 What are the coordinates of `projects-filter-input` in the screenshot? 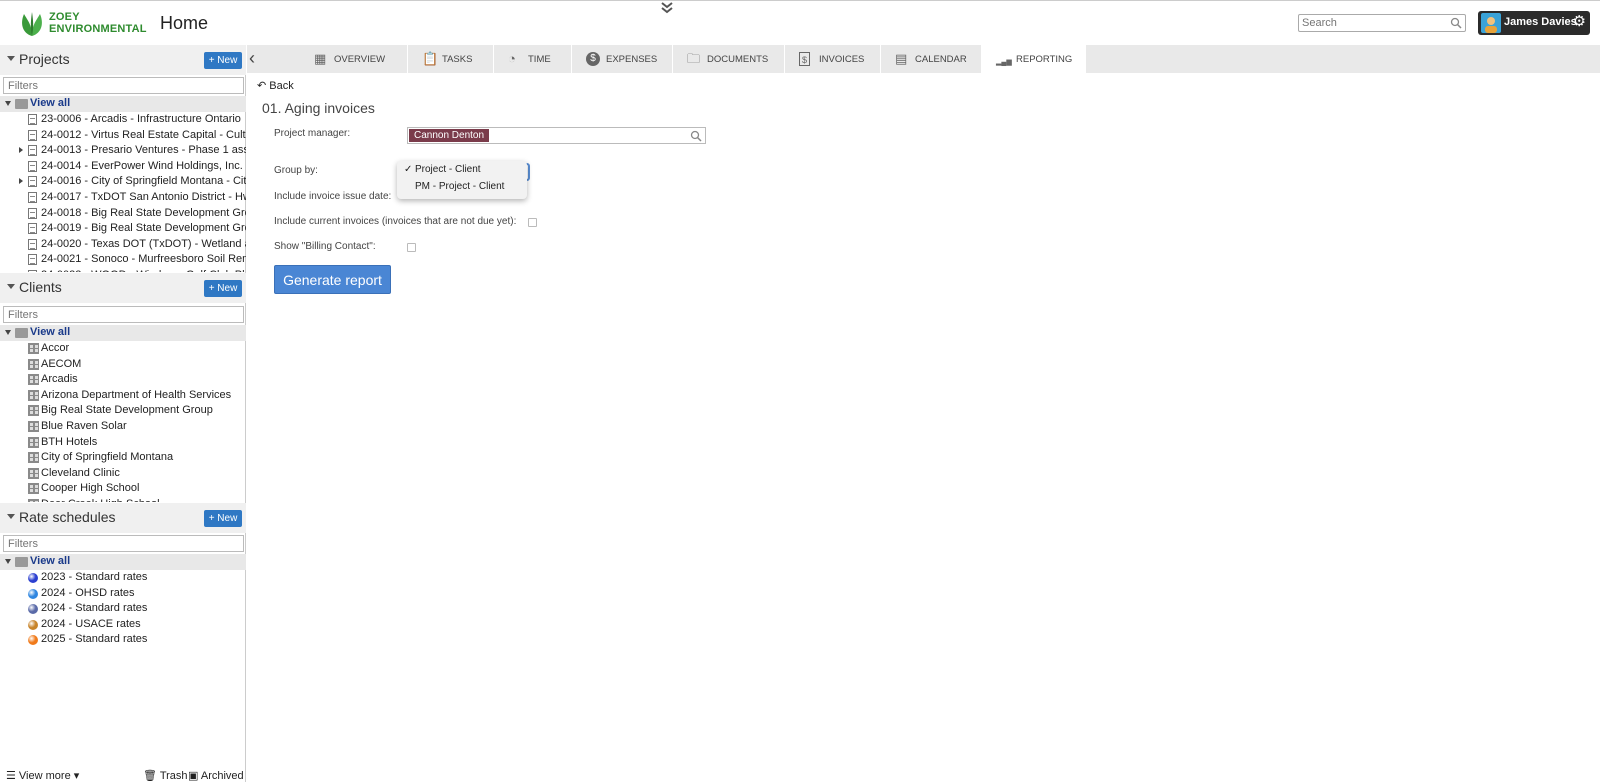 It's located at (123, 85).